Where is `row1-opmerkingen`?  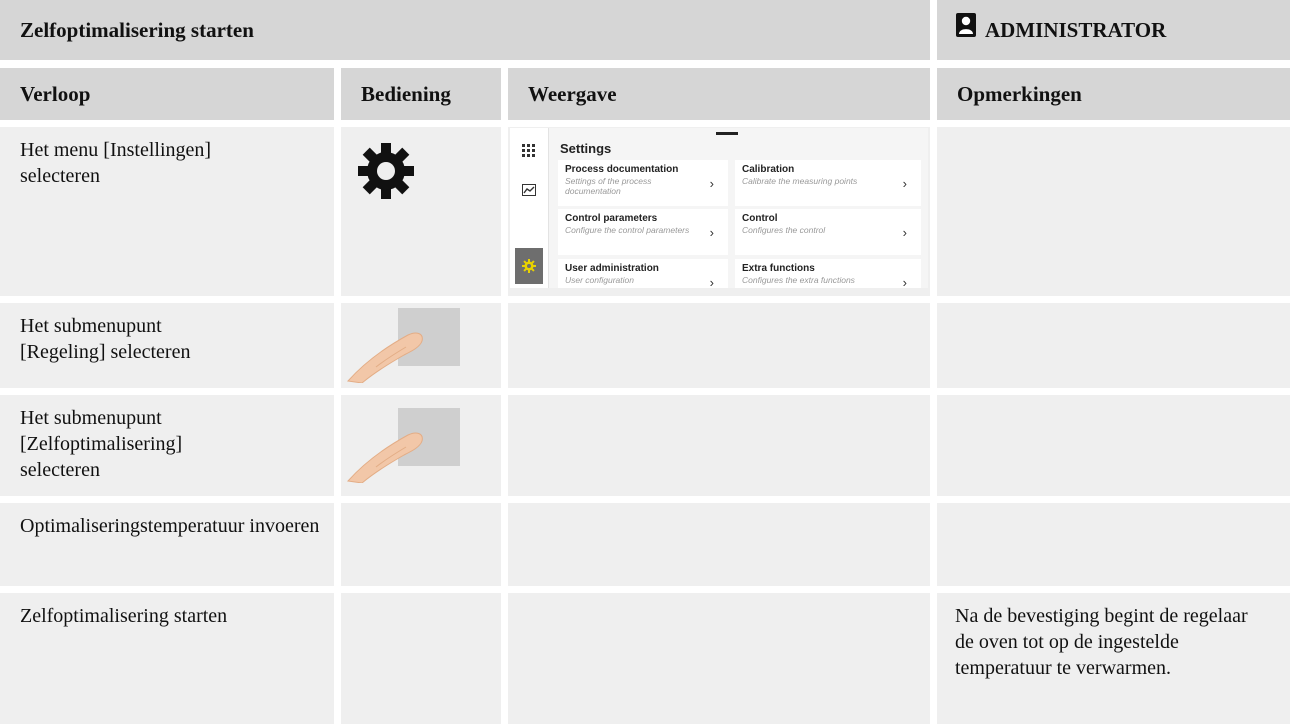 row1-opmerkingen is located at coordinates (1113, 211).